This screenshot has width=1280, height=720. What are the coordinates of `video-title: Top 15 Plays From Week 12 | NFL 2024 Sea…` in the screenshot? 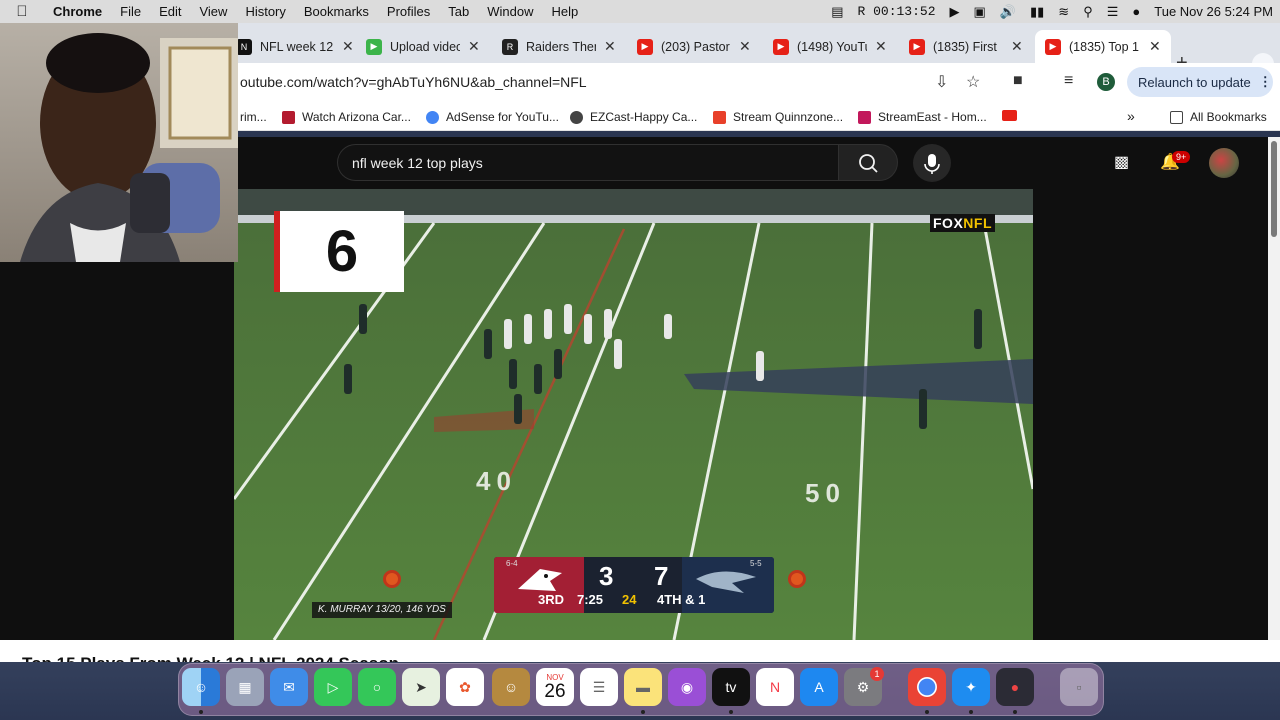 It's located at (210, 658).